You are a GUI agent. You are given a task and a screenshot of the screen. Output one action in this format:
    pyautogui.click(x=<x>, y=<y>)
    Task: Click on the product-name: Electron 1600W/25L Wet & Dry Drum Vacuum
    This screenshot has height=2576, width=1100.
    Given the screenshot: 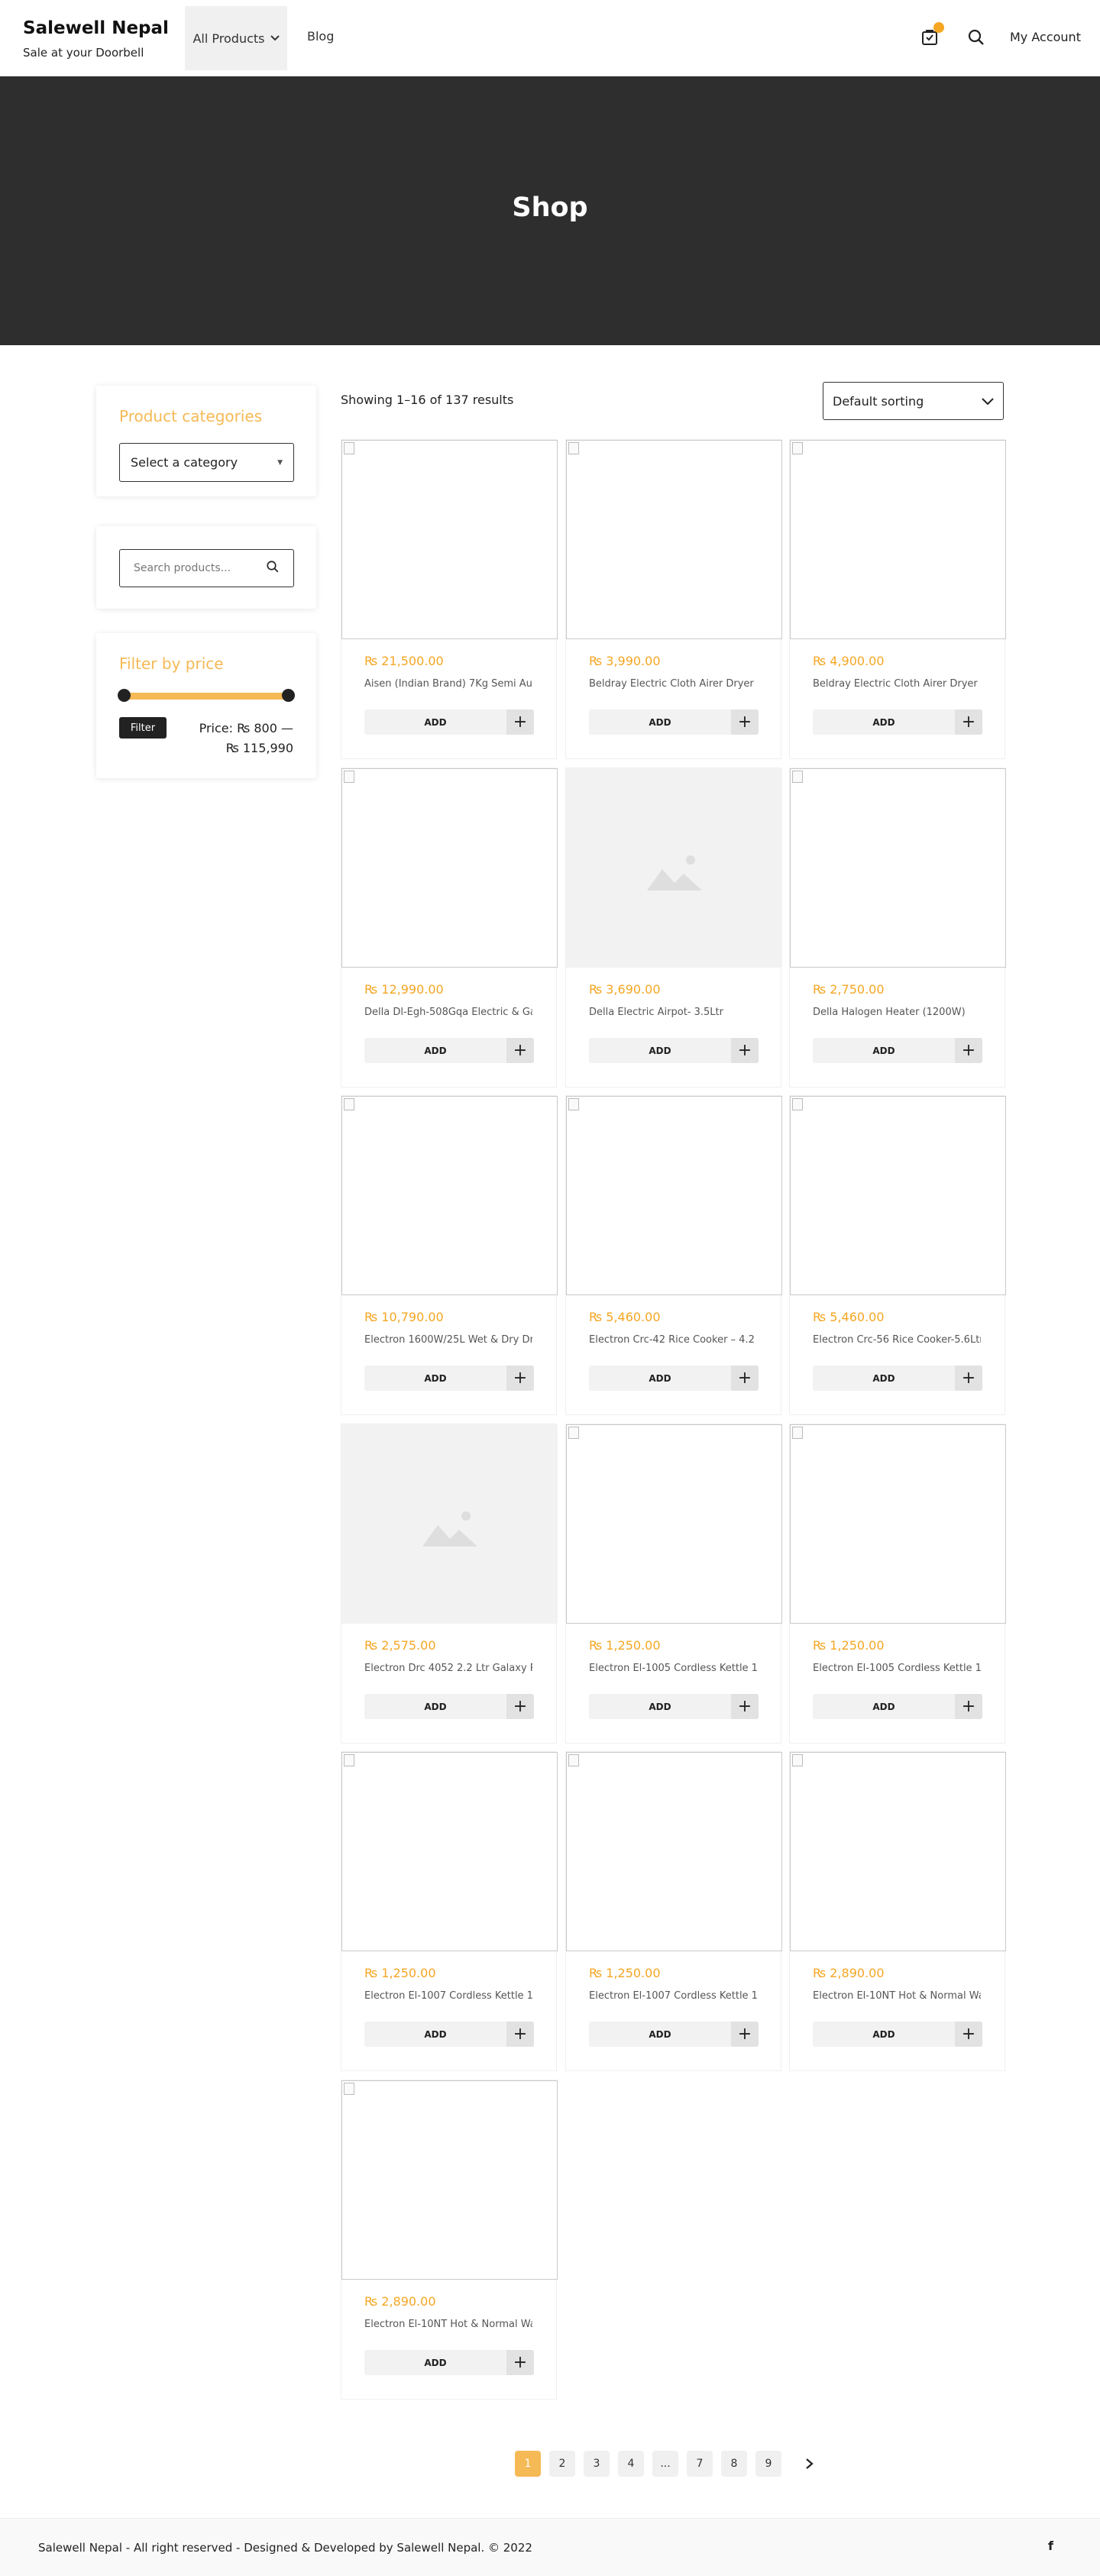 What is the action you would take?
    pyautogui.click(x=448, y=1340)
    